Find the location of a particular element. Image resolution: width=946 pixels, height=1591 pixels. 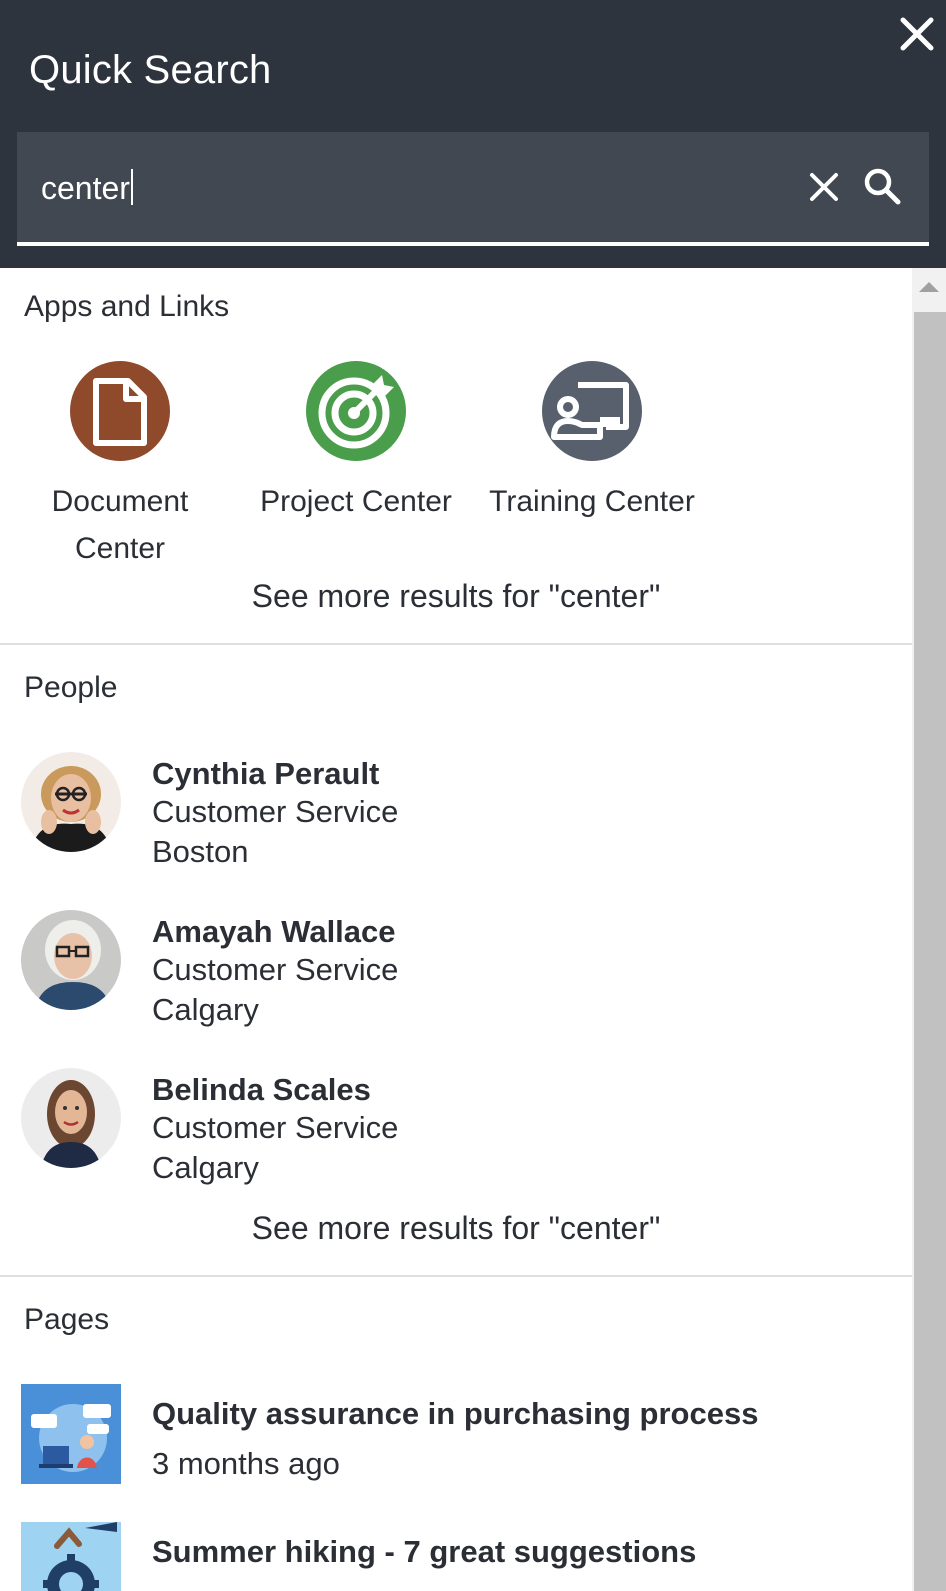

person-item-cynthia-perault: Cynthia Perault Customer Service Boston is located at coordinates (451, 817).